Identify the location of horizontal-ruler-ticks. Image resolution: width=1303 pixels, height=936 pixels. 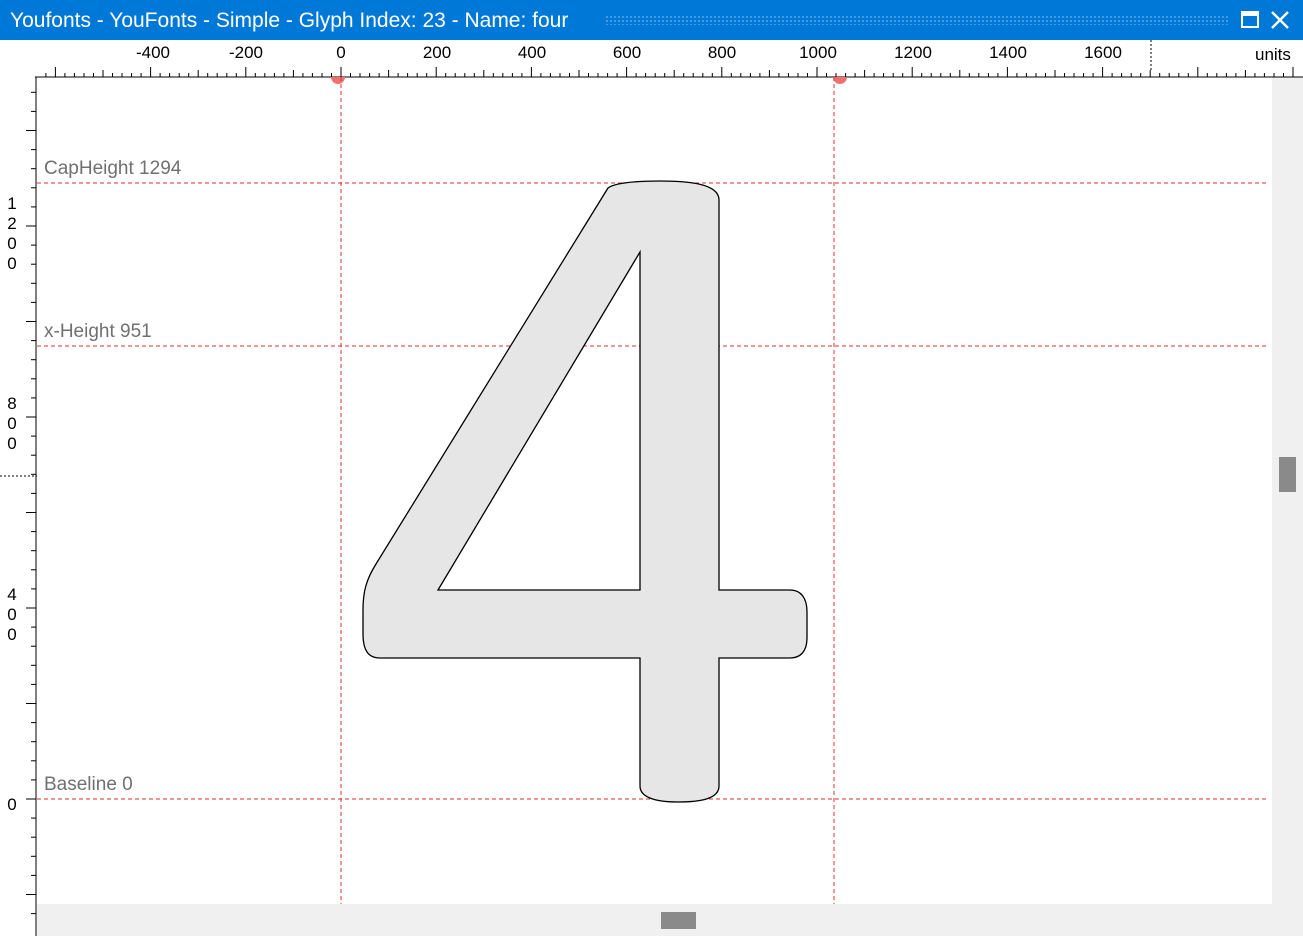
(669, 72).